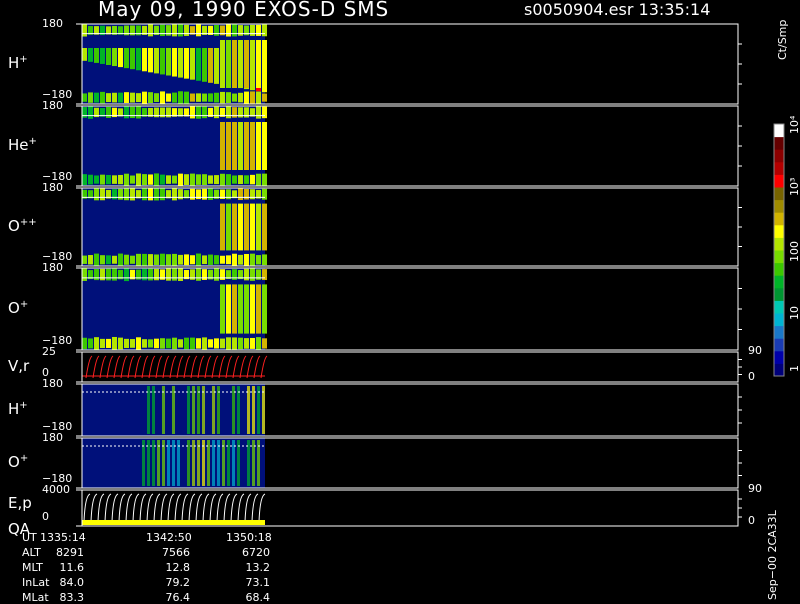 The height and width of the screenshot is (604, 800). I want to click on footer-value: 13.2, so click(258, 567).